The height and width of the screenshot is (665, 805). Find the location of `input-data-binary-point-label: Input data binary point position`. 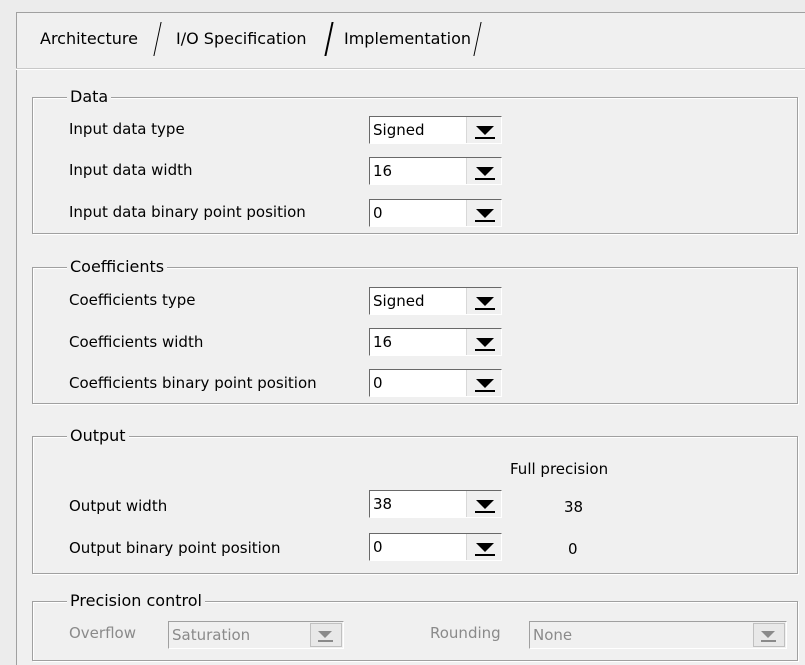

input-data-binary-point-label: Input data binary point position is located at coordinates (187, 212).